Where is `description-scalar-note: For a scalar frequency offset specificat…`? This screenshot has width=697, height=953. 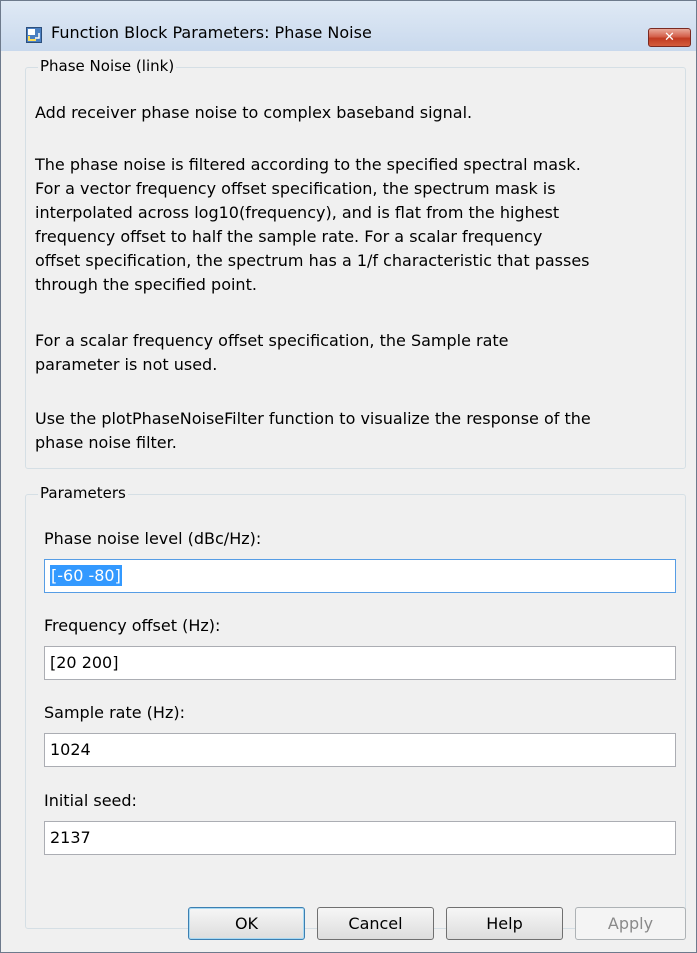
description-scalar-note: For a scalar frequency offset specificat… is located at coordinates (272, 352).